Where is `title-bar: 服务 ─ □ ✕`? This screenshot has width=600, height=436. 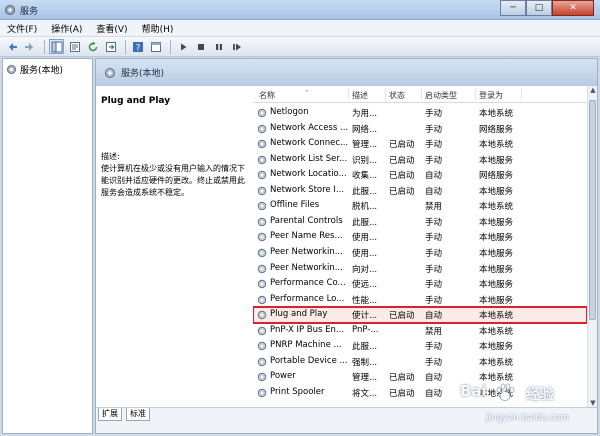 title-bar: 服务 ─ □ ✕ is located at coordinates (300, 10).